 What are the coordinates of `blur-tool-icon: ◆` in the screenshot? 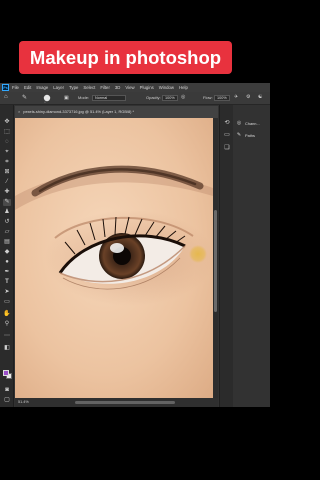 It's located at (7, 252).